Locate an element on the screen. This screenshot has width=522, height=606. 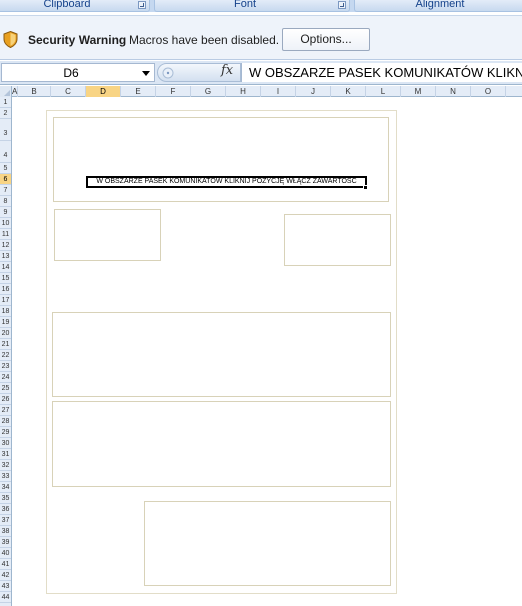
row-header: 25 is located at coordinates (5, 388).